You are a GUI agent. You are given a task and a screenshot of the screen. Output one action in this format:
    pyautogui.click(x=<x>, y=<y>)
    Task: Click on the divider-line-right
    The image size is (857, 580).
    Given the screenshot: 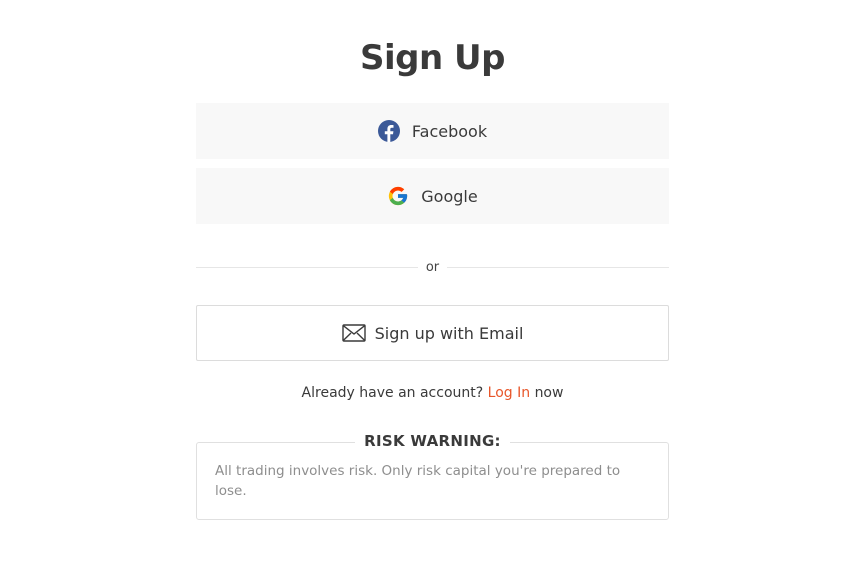 What is the action you would take?
    pyautogui.click(x=558, y=267)
    